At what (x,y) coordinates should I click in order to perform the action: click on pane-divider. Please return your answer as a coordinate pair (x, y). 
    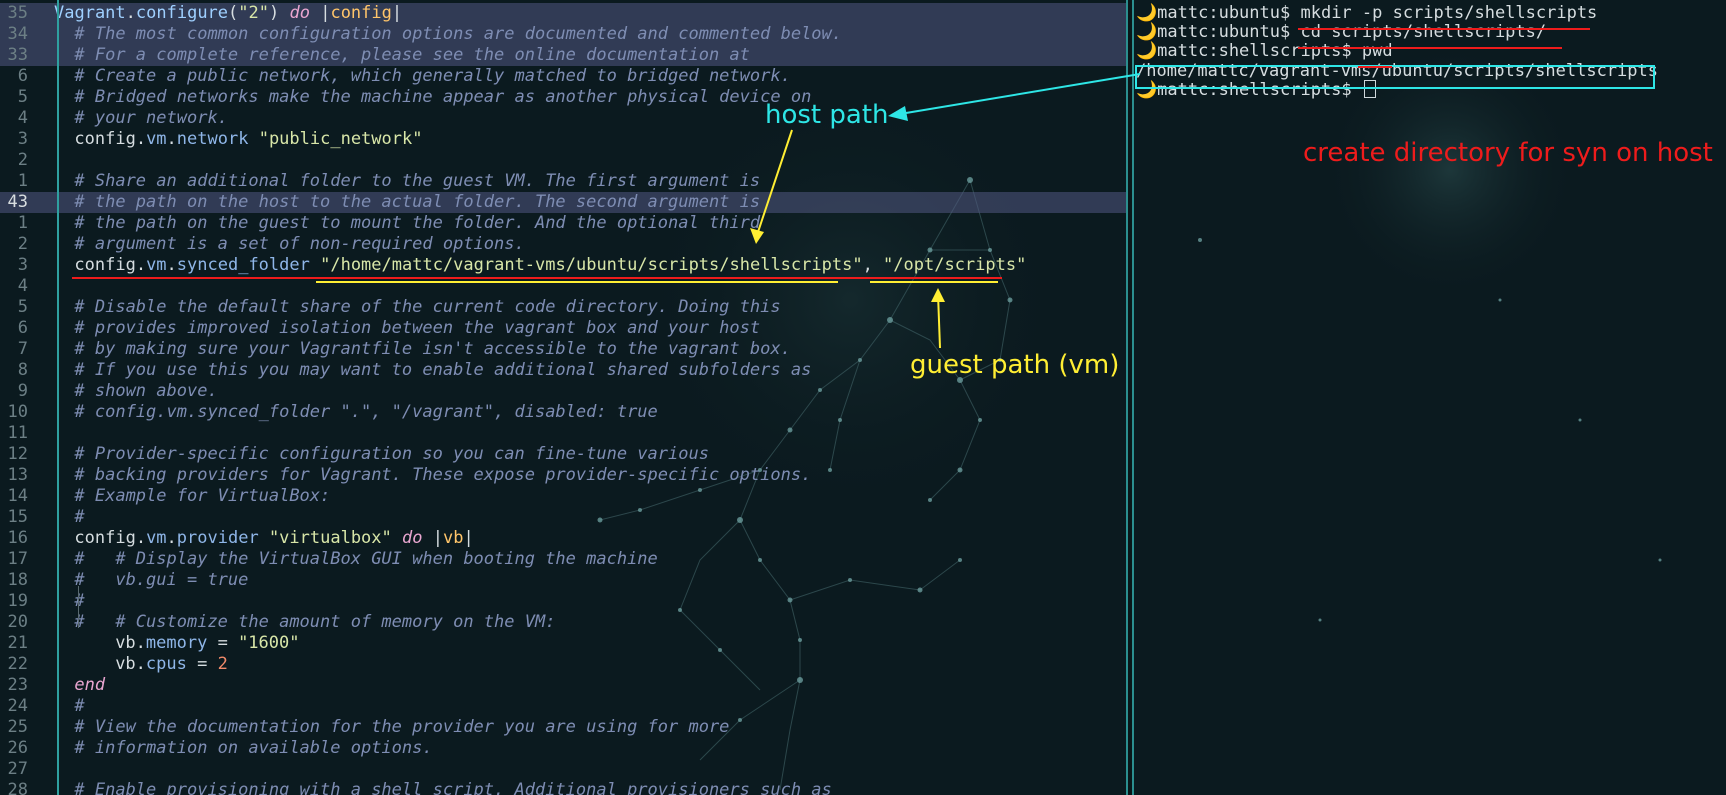
    Looking at the image, I should click on (1130, 397).